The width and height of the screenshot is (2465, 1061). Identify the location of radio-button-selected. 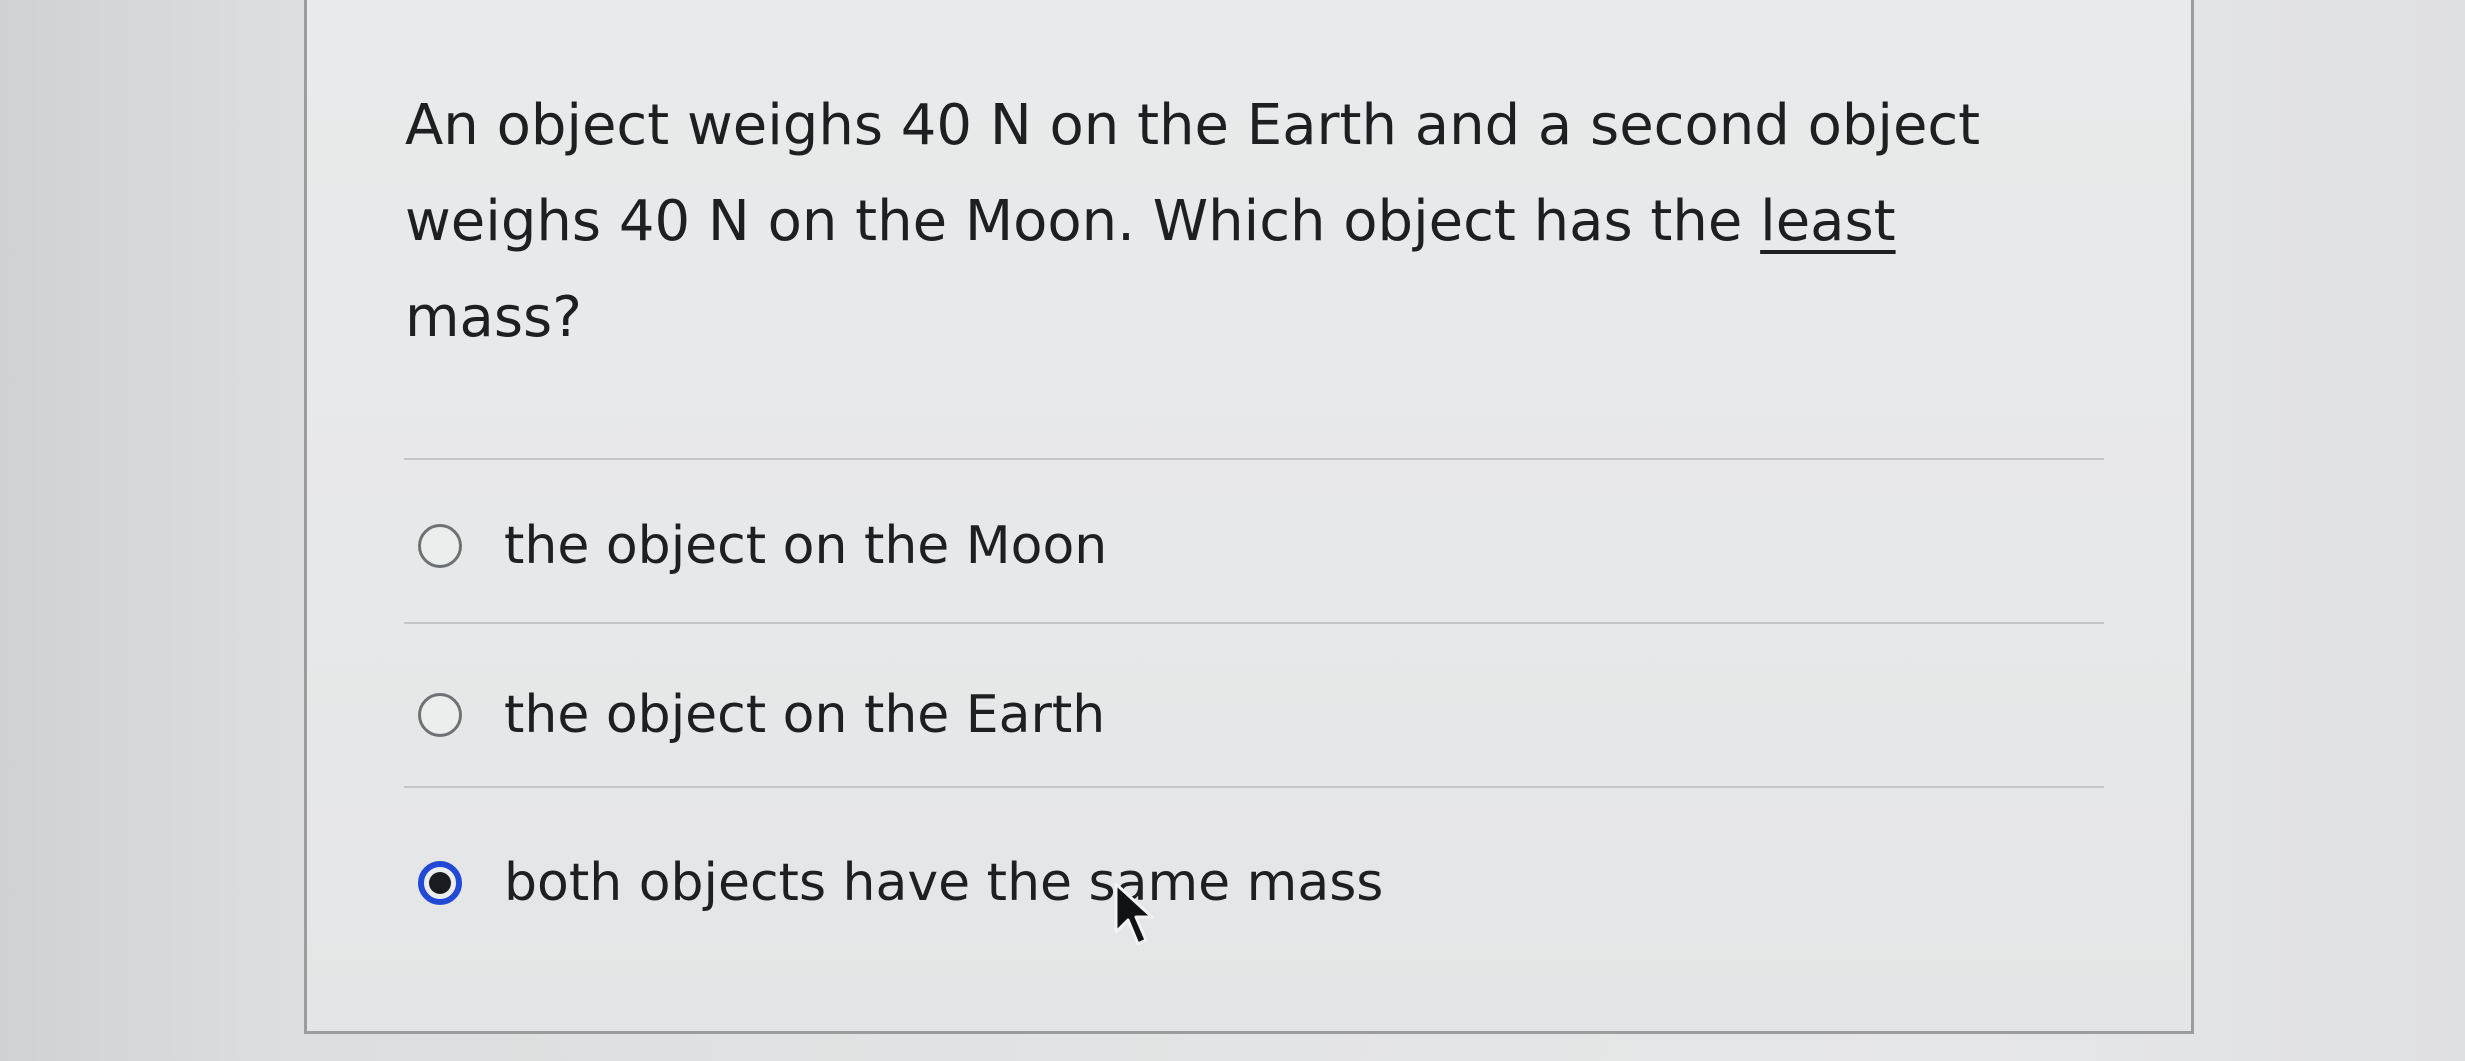
(440, 883).